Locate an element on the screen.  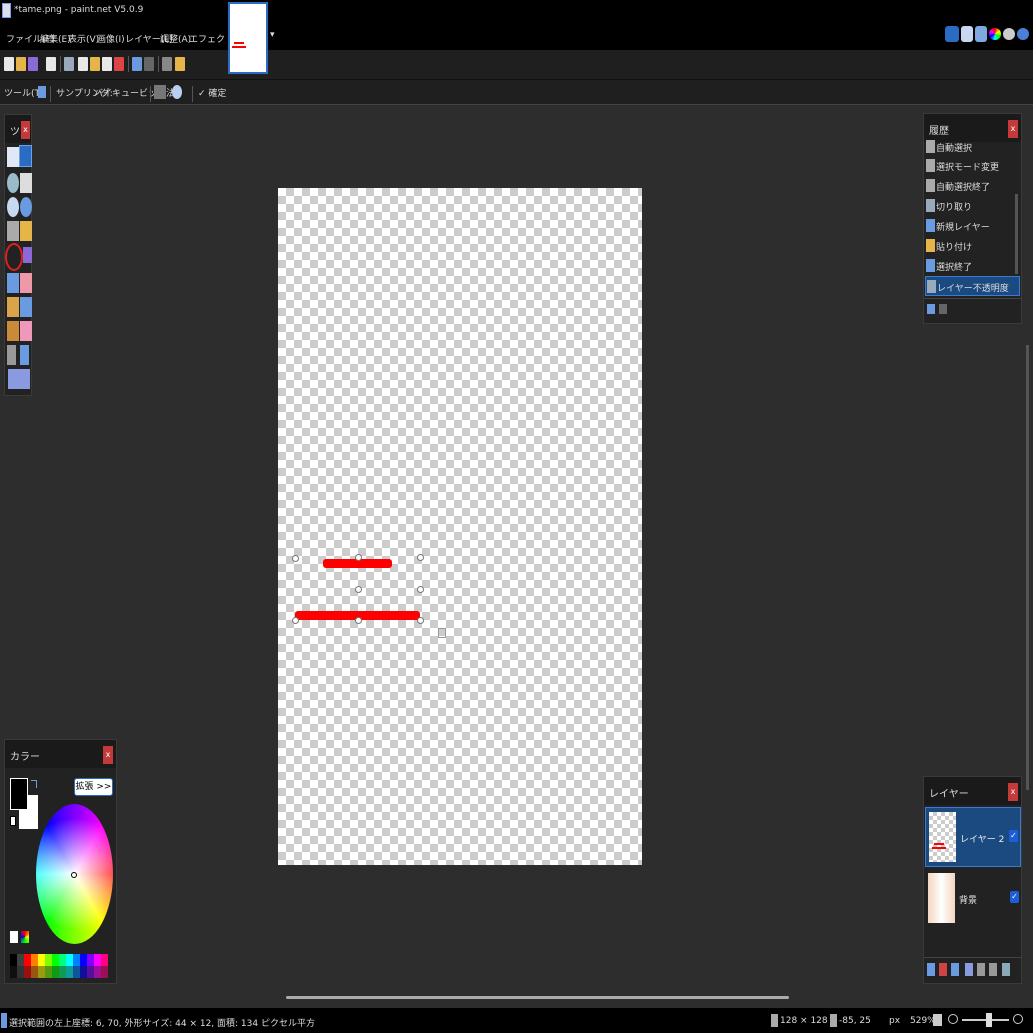
unit-select: px is located at coordinates (894, 1021).